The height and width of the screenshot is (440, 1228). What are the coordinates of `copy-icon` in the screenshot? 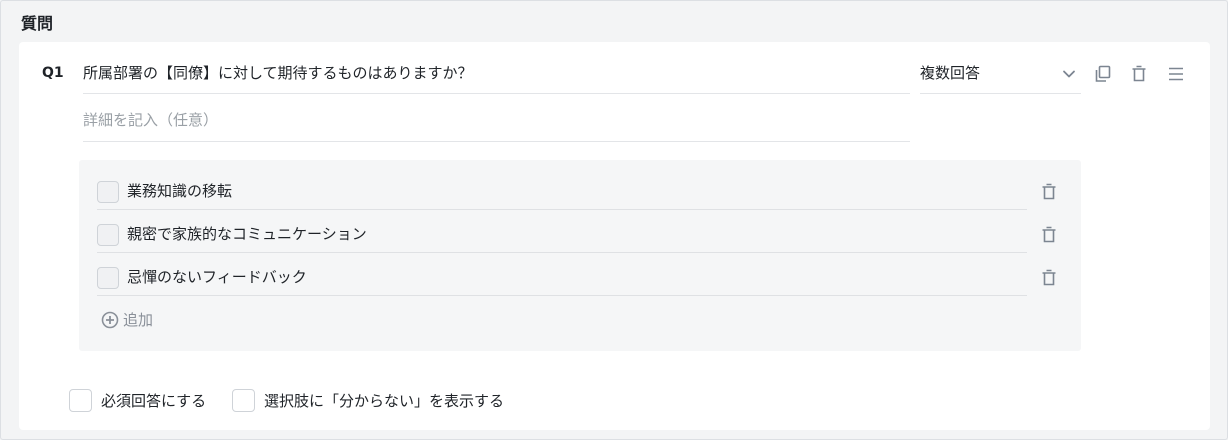 It's located at (1103, 74).